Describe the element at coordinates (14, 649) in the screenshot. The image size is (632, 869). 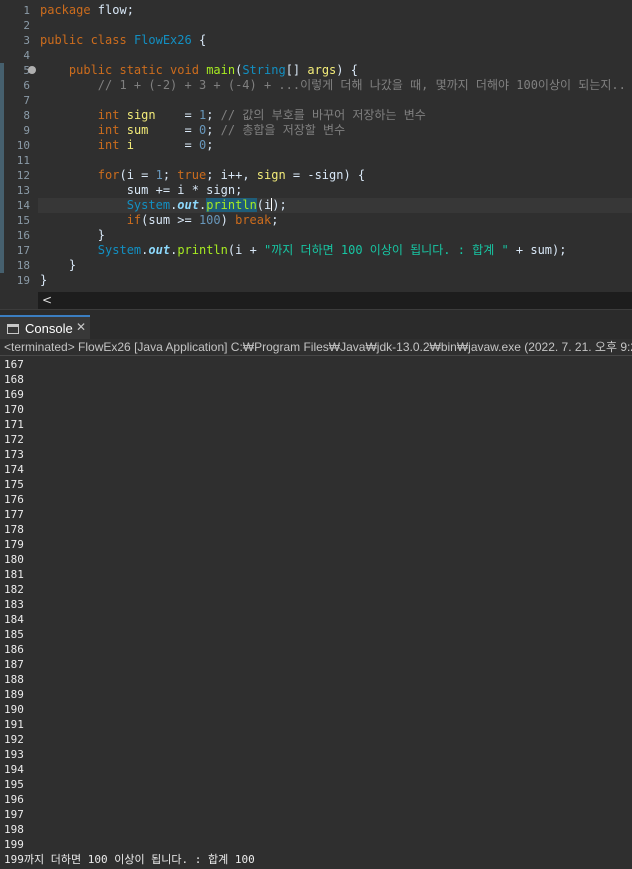
I see `console-output-line: 186` at that location.